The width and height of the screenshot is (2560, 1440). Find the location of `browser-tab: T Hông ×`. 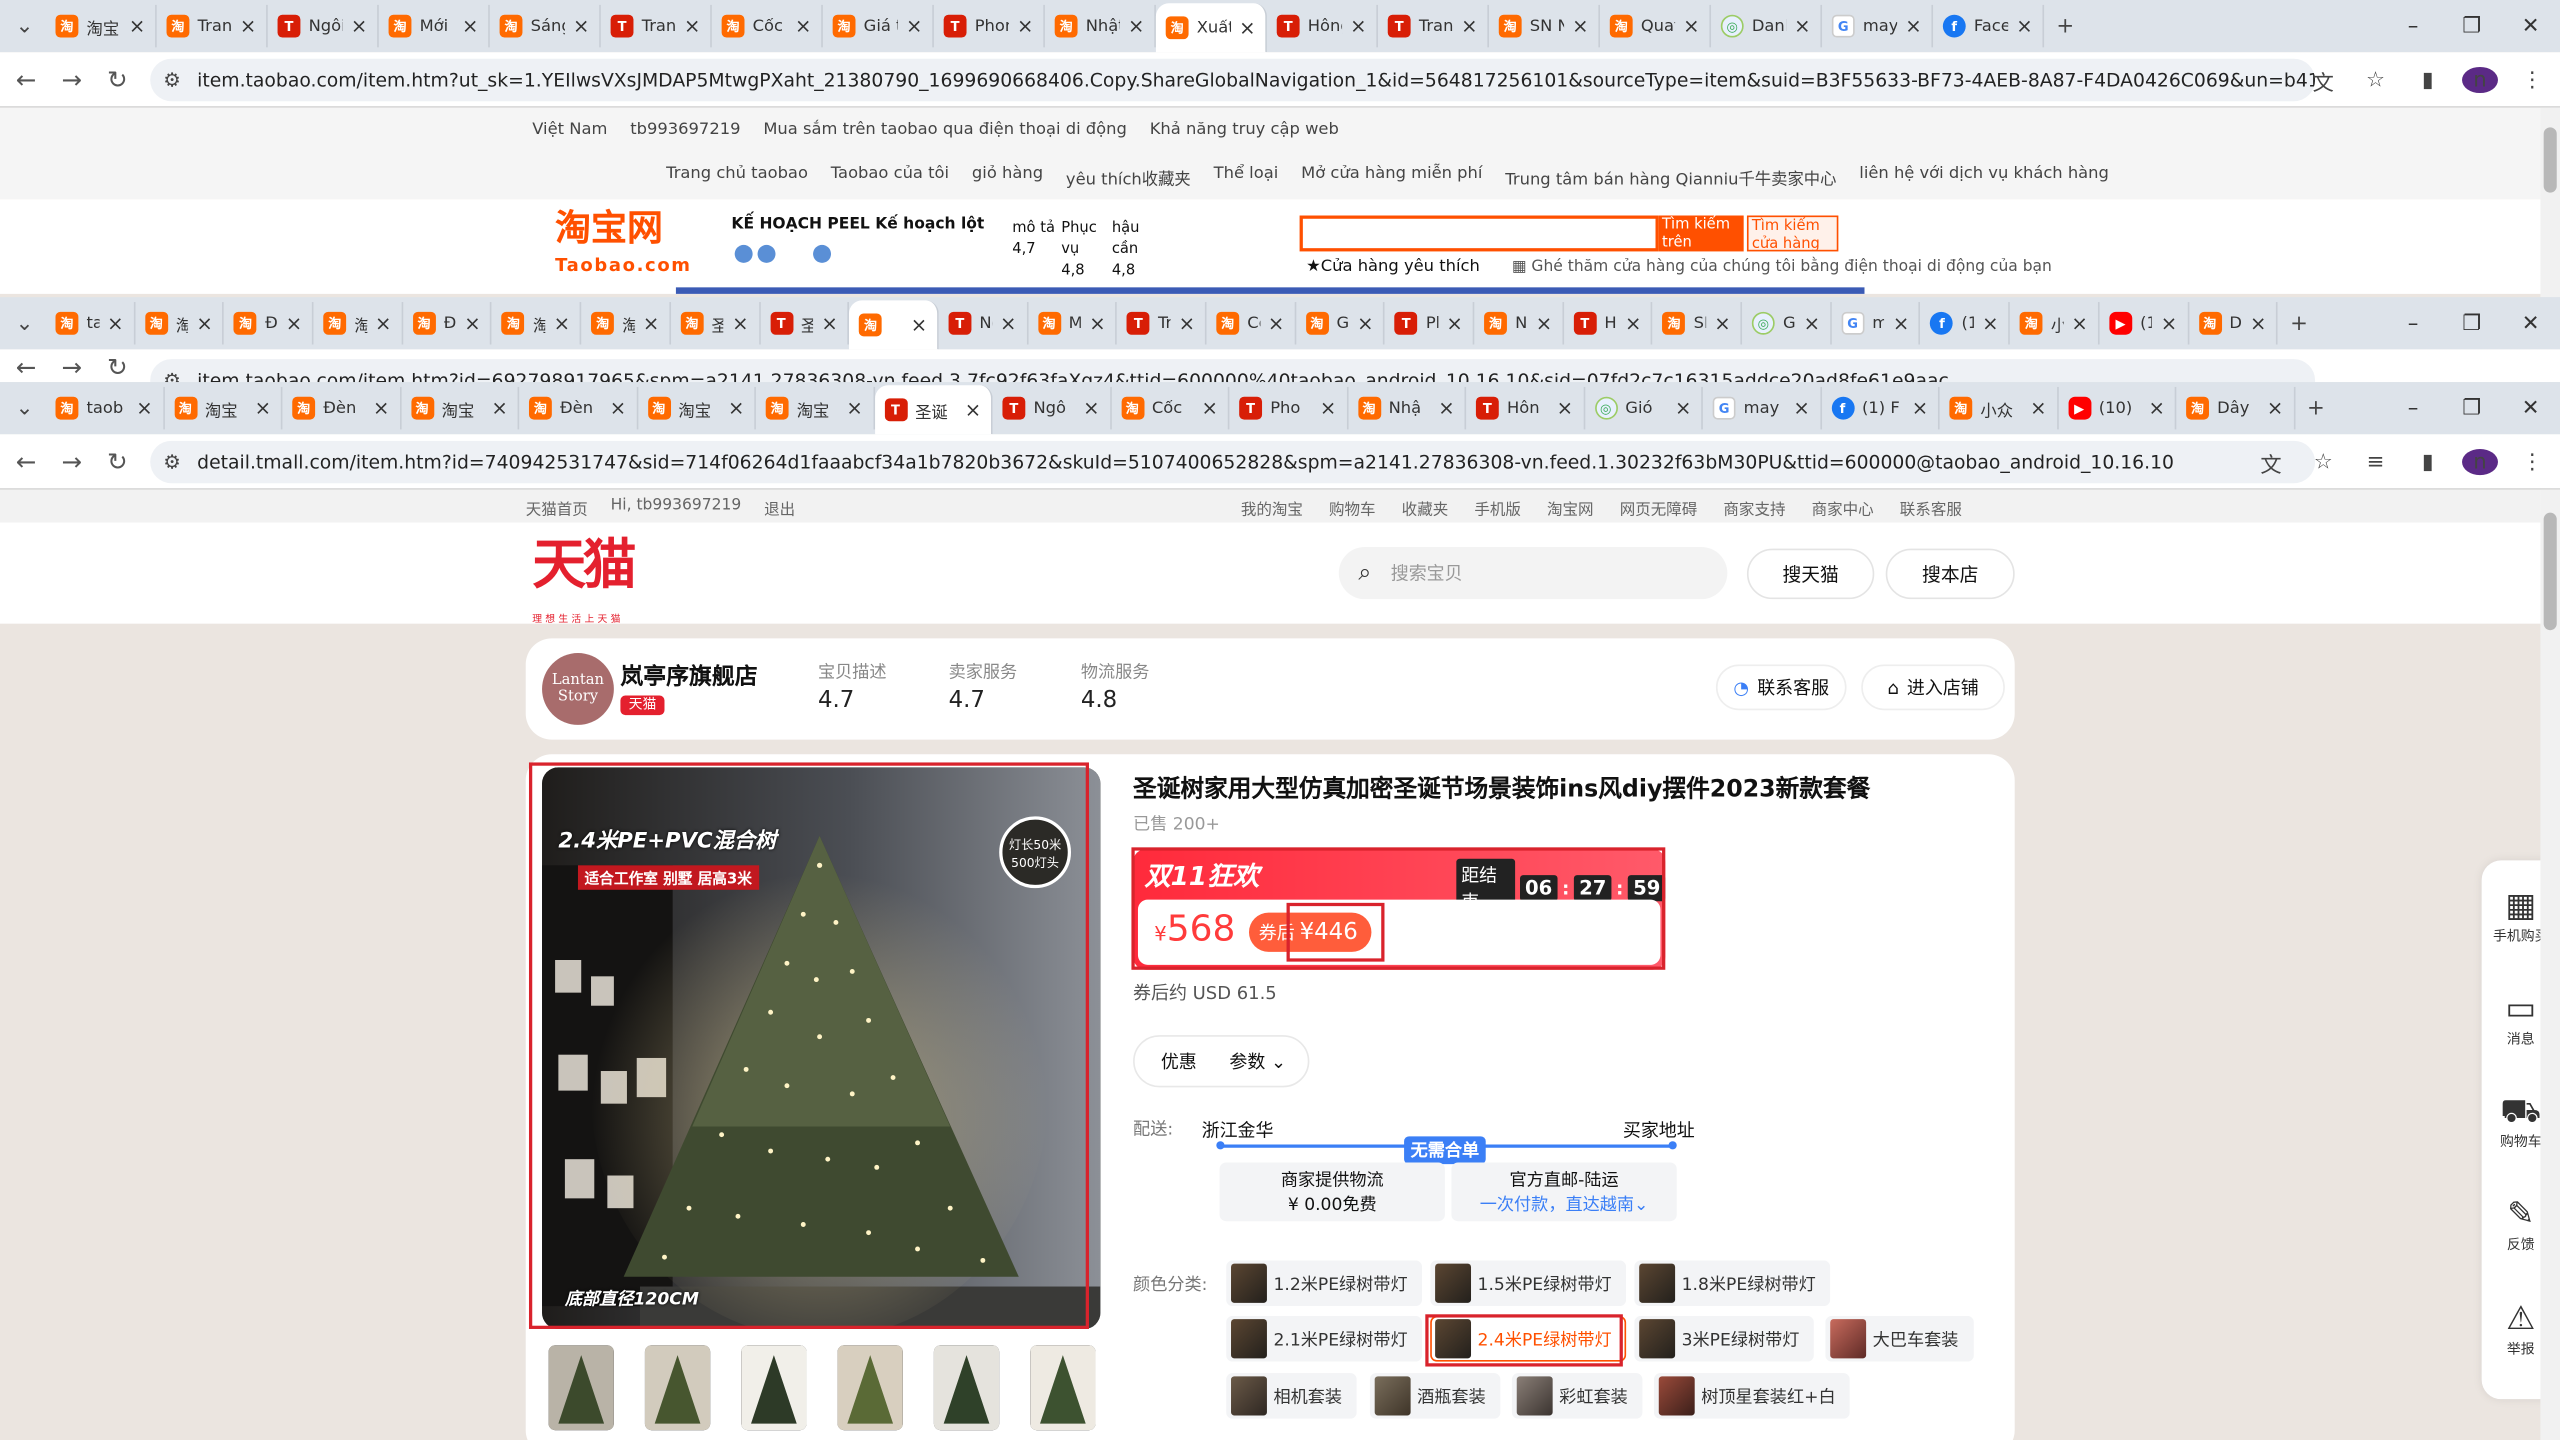

browser-tab: T Hông × is located at coordinates (1322, 26).